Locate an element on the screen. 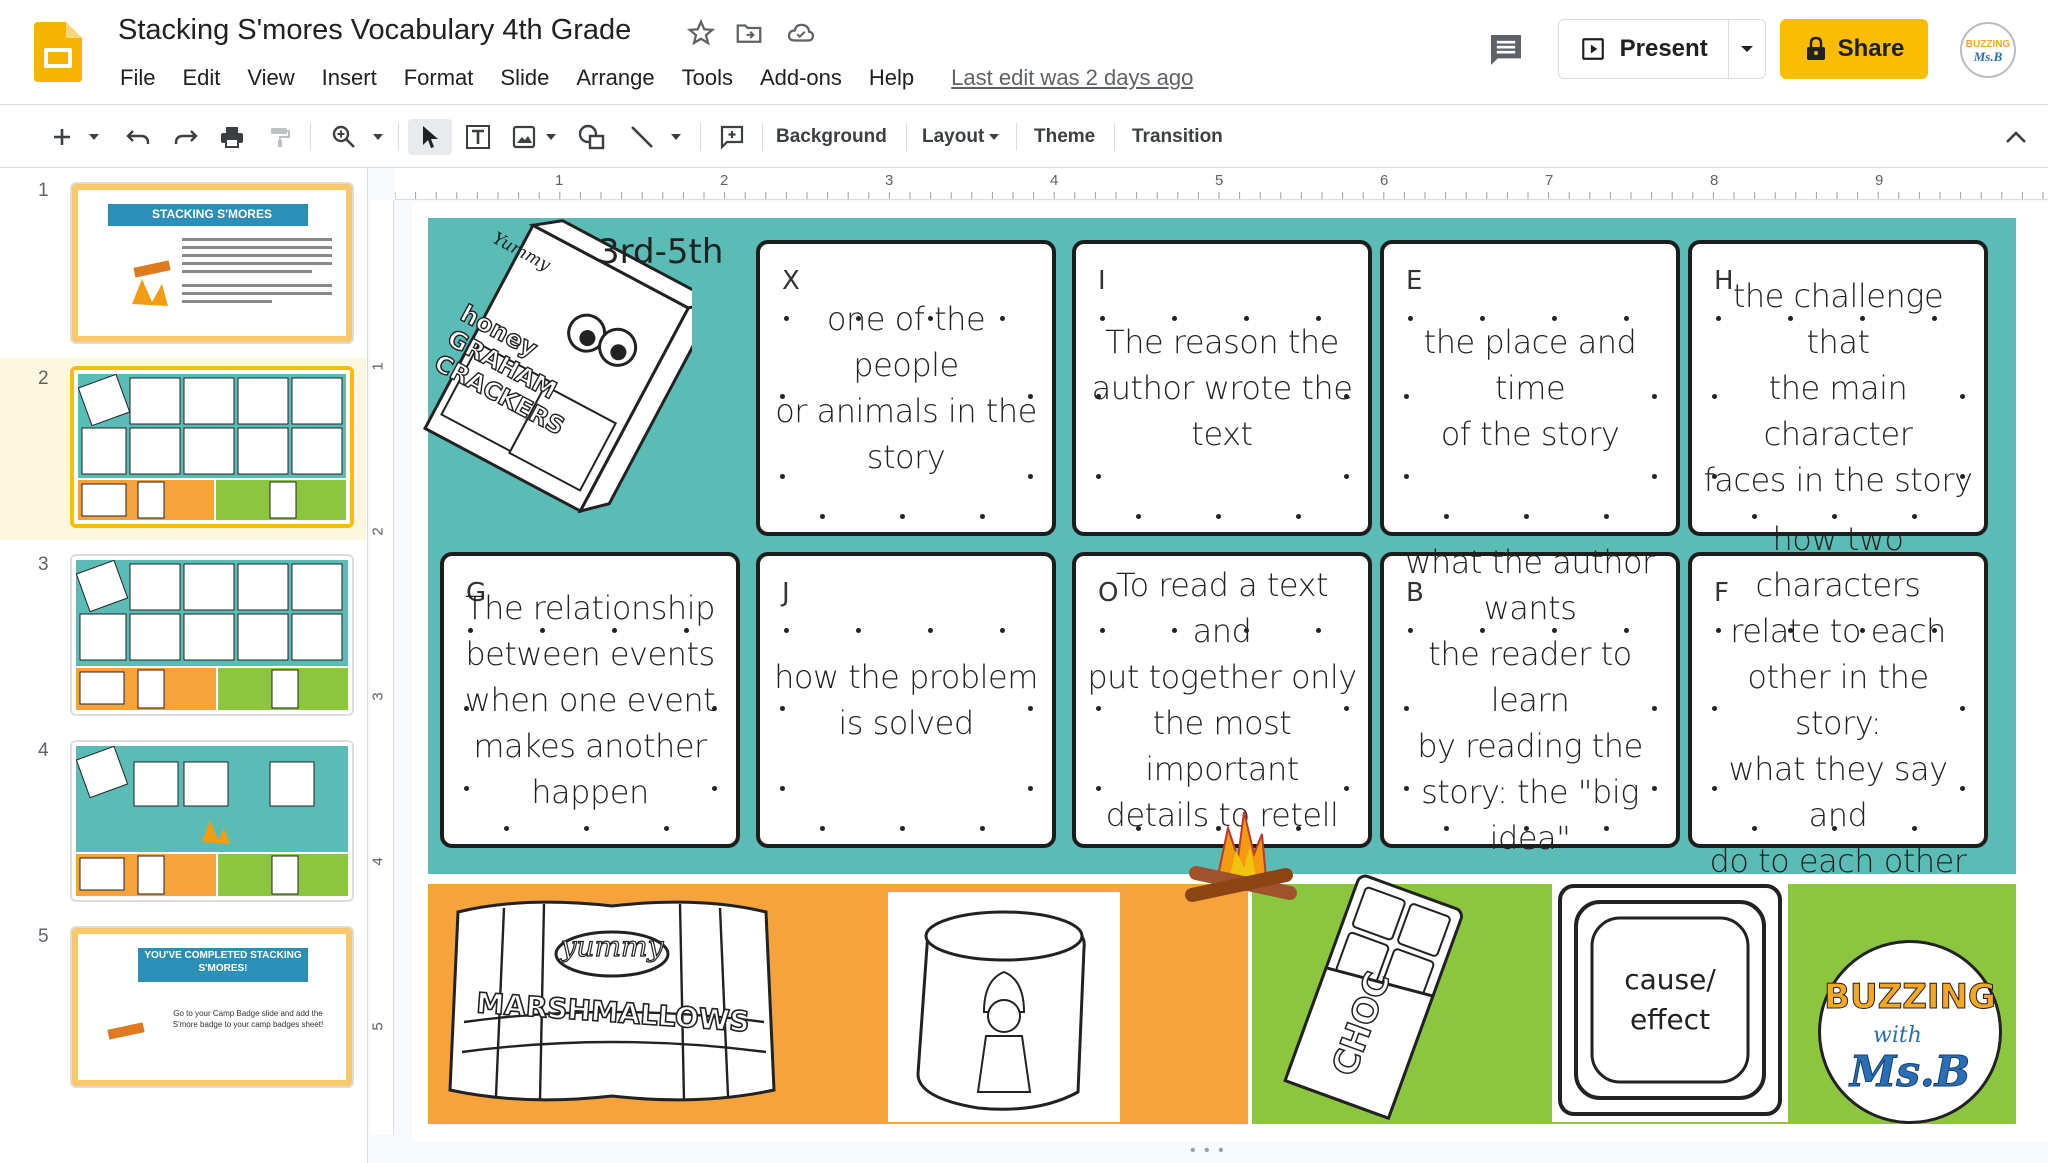 This screenshot has width=2048, height=1163. vocab-card: J how the problem is solved is located at coordinates (906, 700).